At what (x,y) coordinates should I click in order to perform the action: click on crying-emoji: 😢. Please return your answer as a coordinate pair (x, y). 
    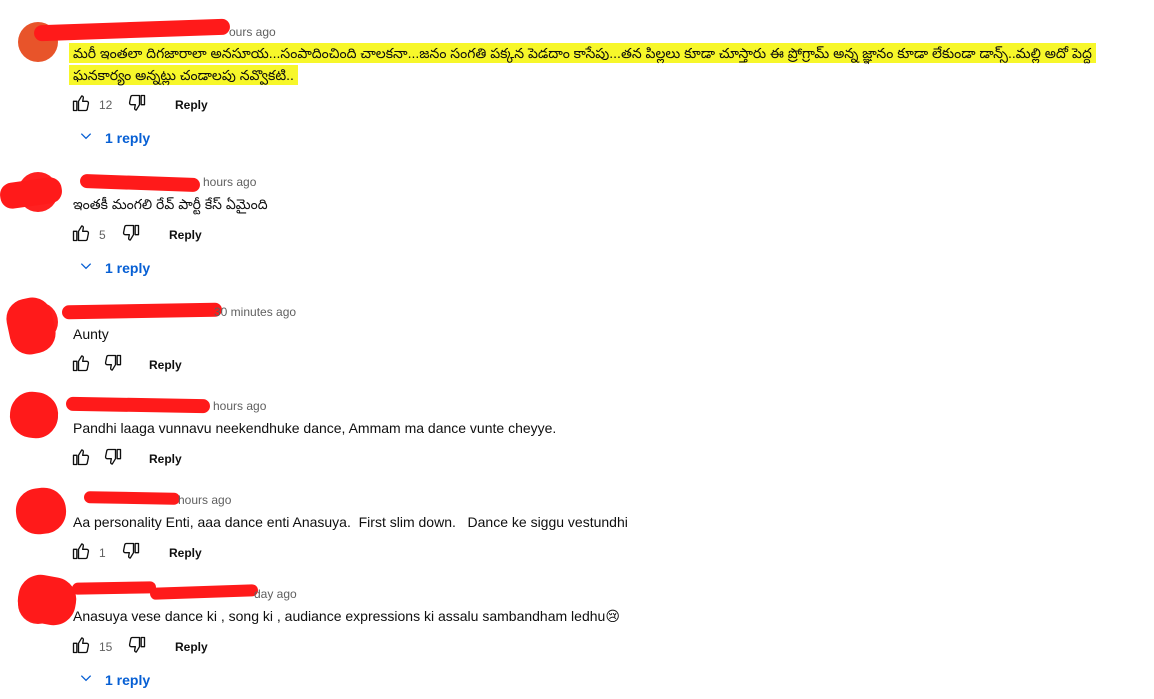
    Looking at the image, I should click on (612, 616).